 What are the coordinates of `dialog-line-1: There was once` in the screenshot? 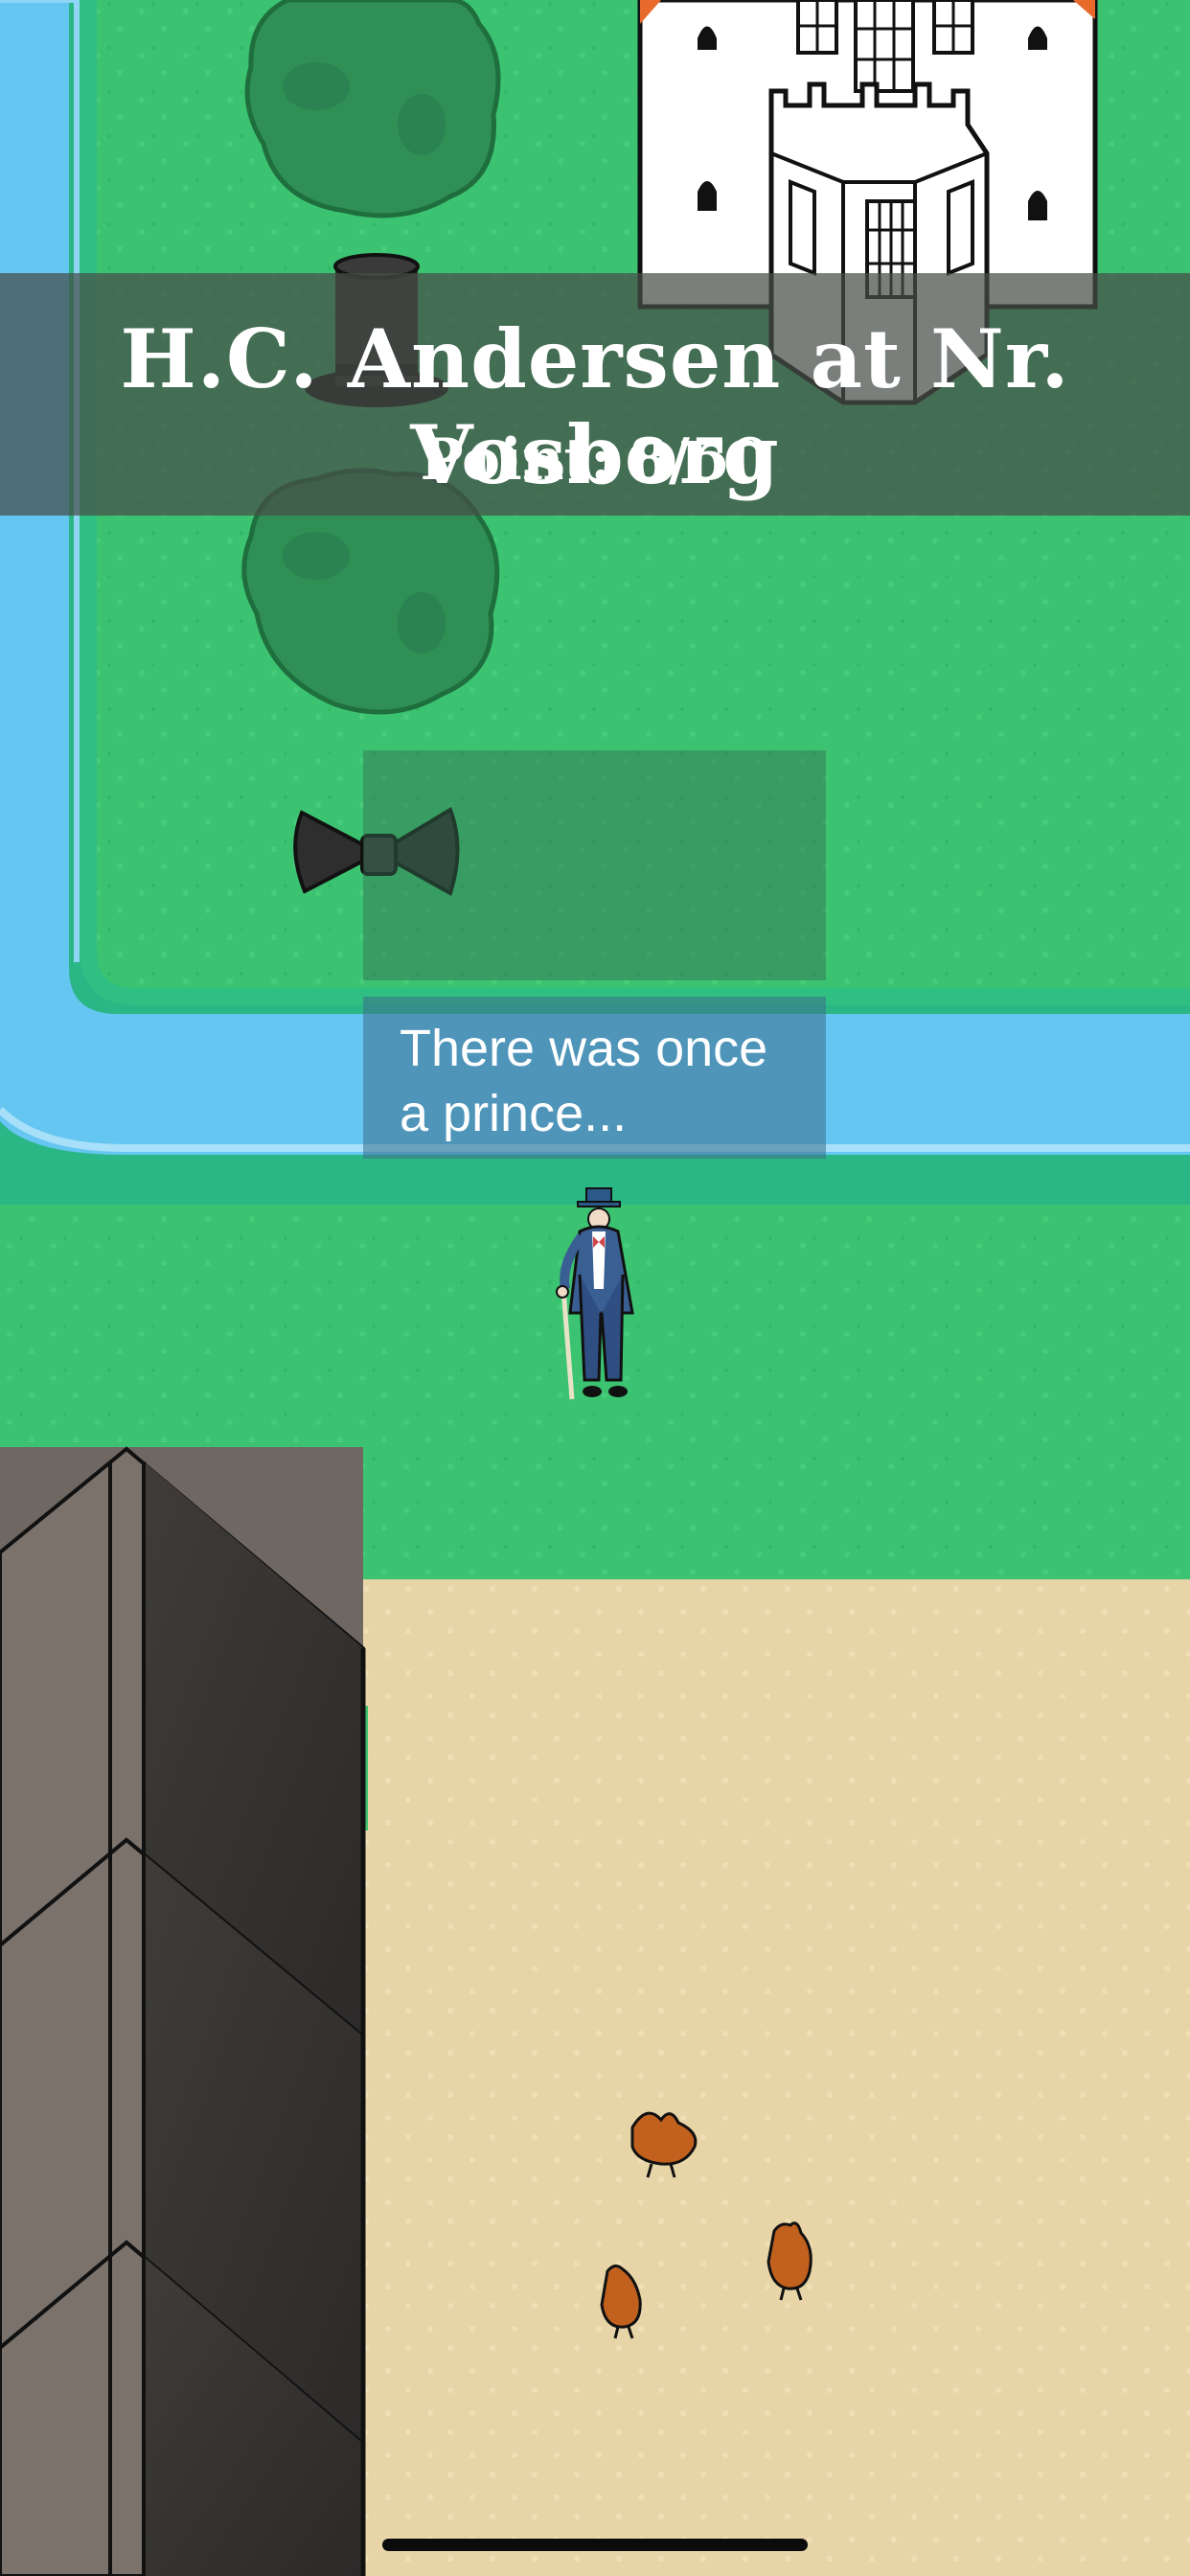 It's located at (584, 1048).